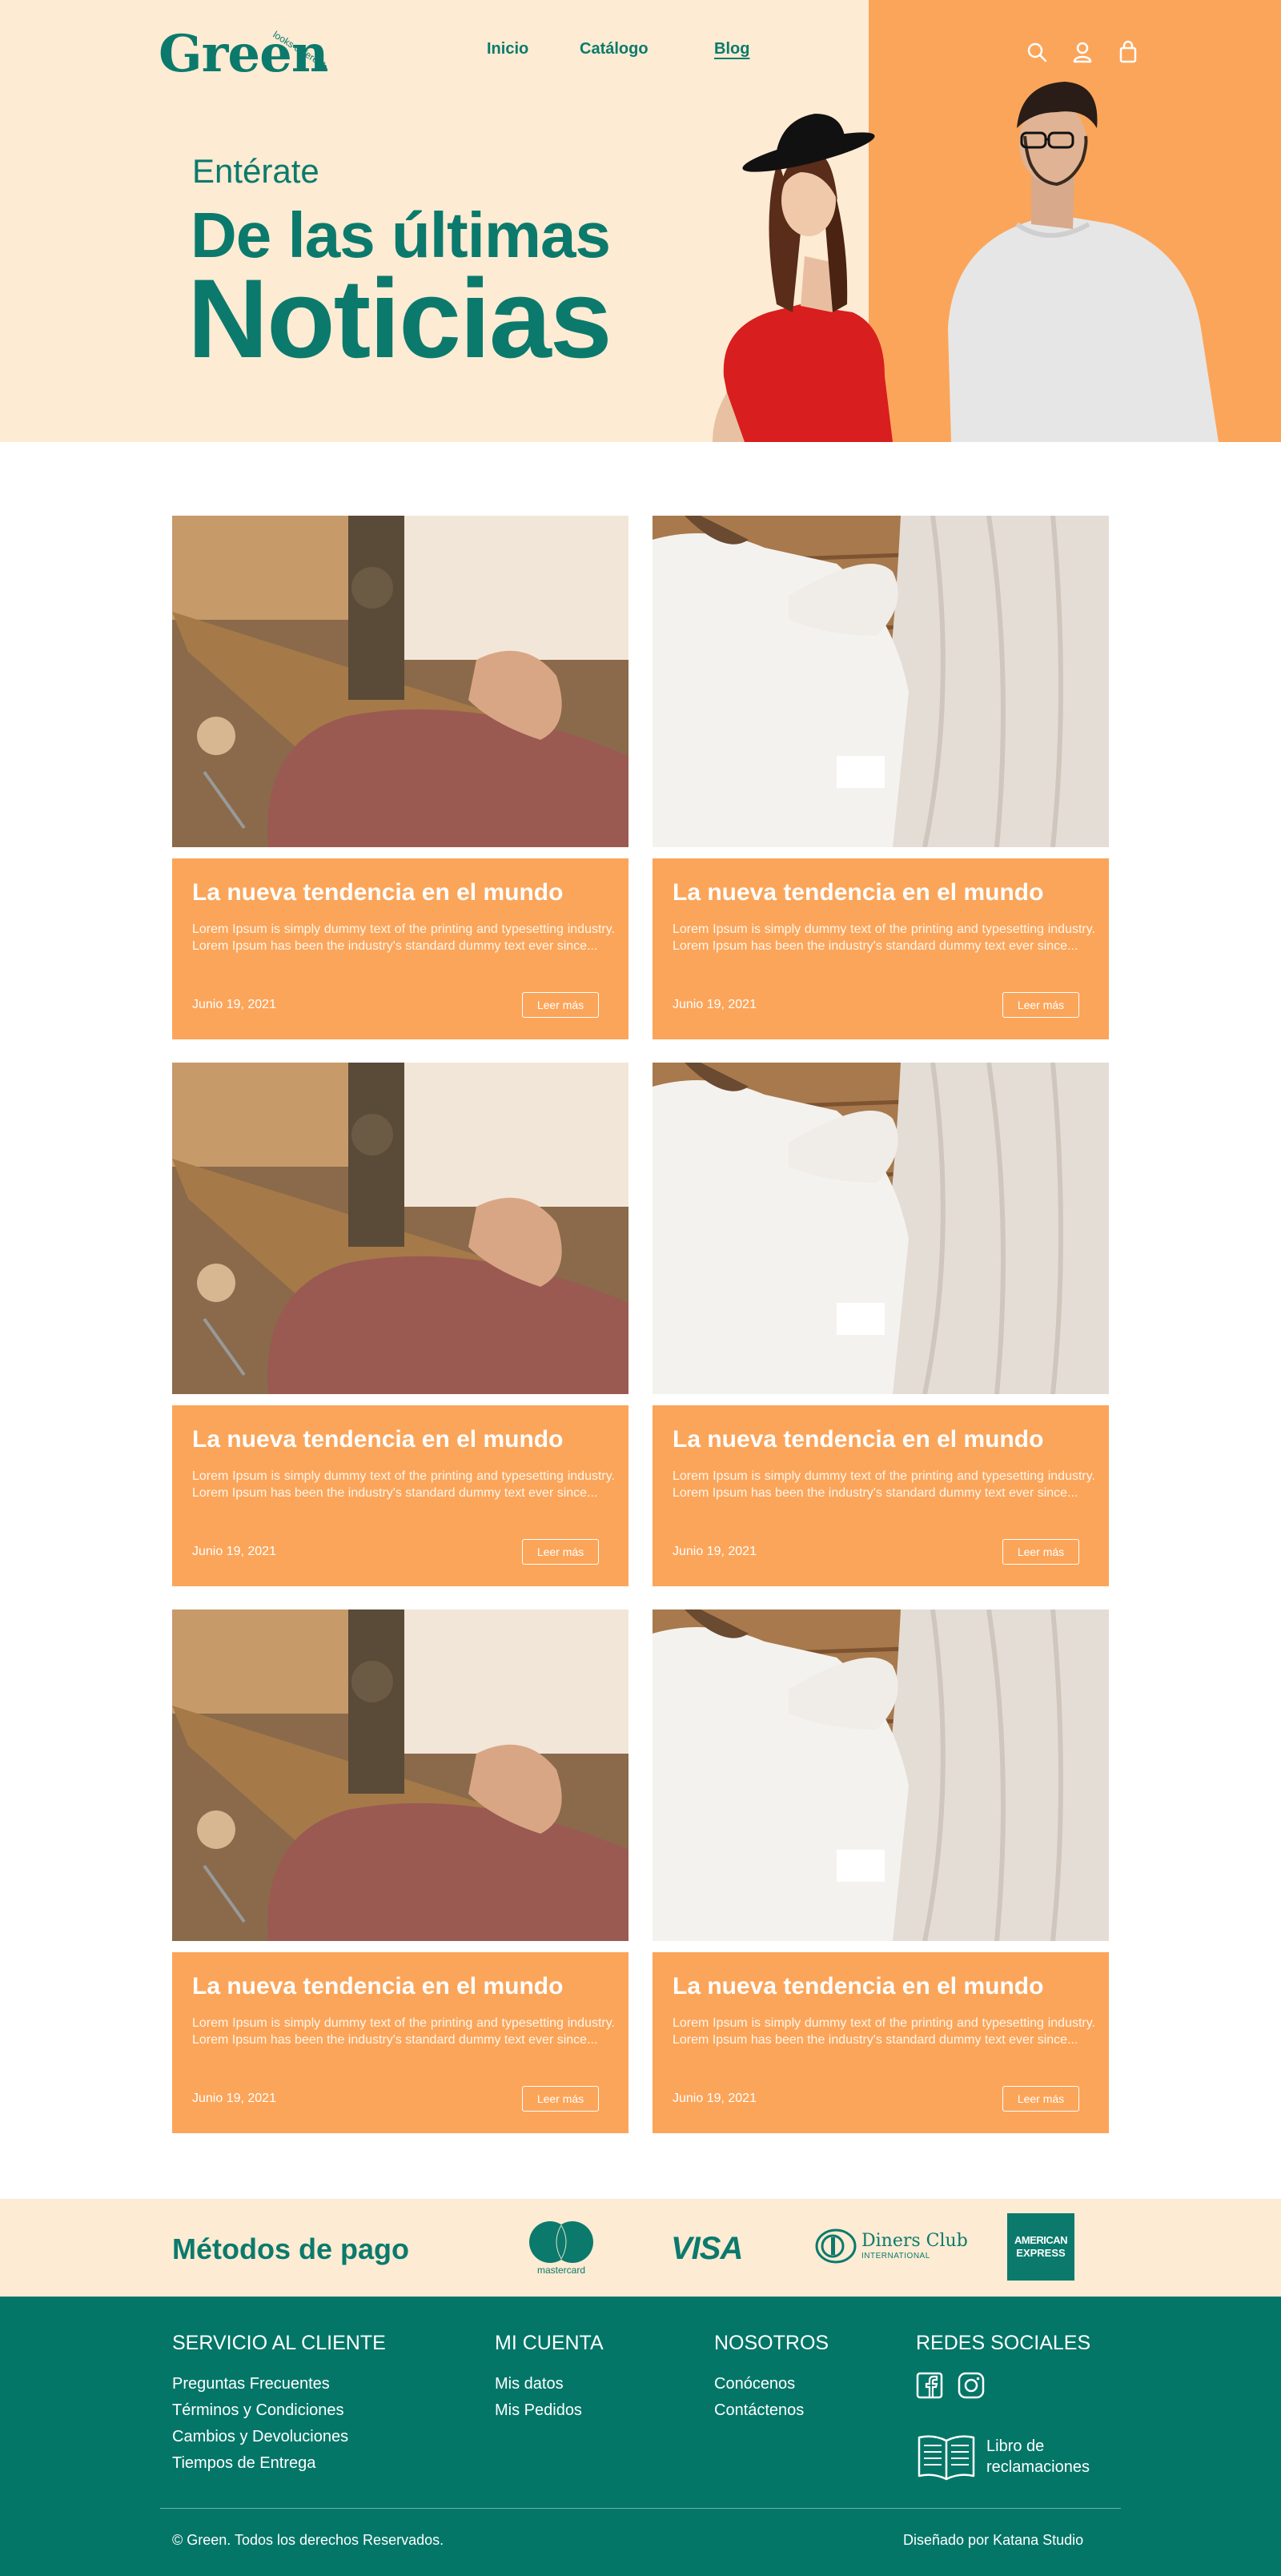 The image size is (1281, 2576). What do you see at coordinates (707, 2248) in the screenshot?
I see `visa-logo: VISA` at bounding box center [707, 2248].